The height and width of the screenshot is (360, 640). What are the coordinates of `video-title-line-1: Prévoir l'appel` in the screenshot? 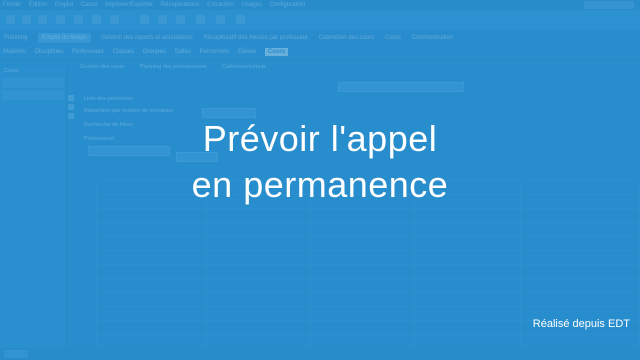 It's located at (320, 138).